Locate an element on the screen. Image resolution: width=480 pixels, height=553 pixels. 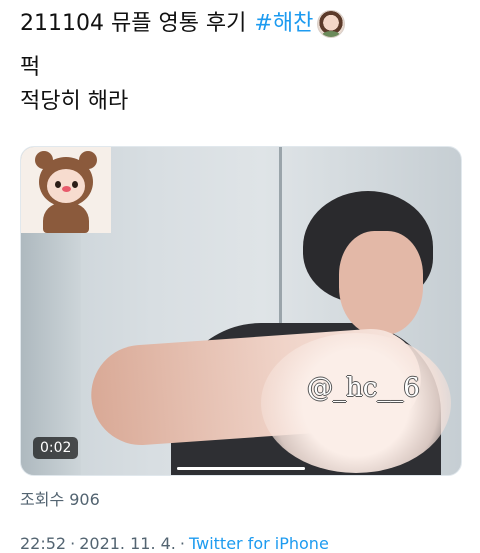
view-count: 조회수 906 is located at coordinates (60, 499).